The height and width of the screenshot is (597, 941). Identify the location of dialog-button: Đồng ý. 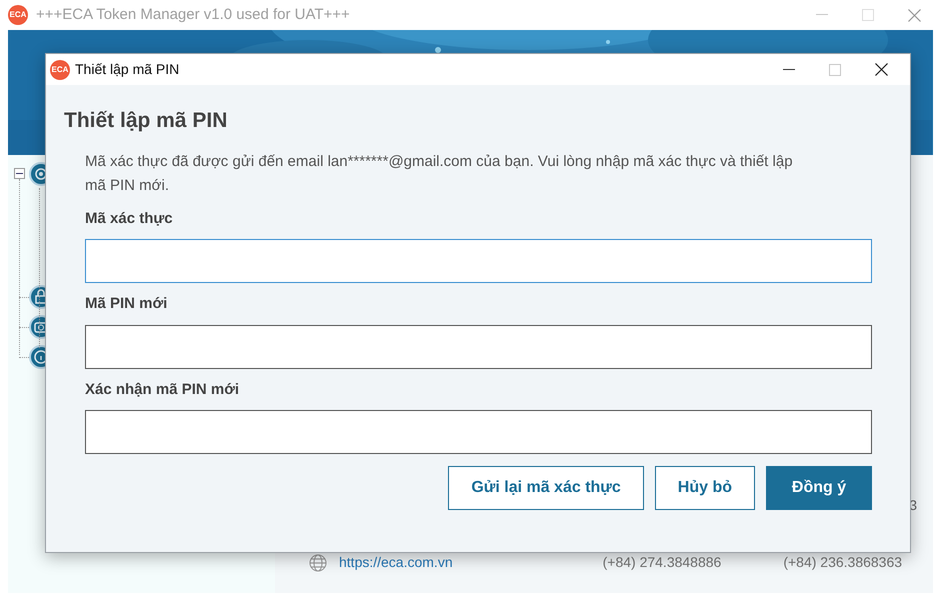
(819, 488).